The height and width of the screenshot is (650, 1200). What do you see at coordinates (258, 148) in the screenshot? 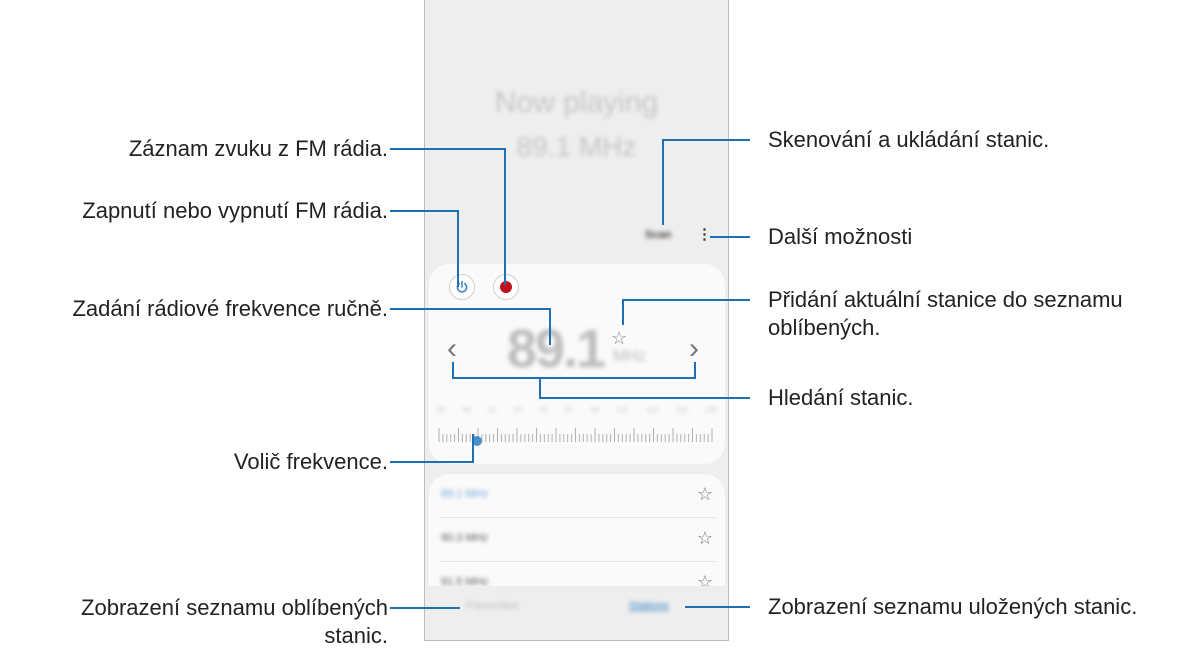
I see `callout-record: Záznam zvuku z FM rádia.` at bounding box center [258, 148].